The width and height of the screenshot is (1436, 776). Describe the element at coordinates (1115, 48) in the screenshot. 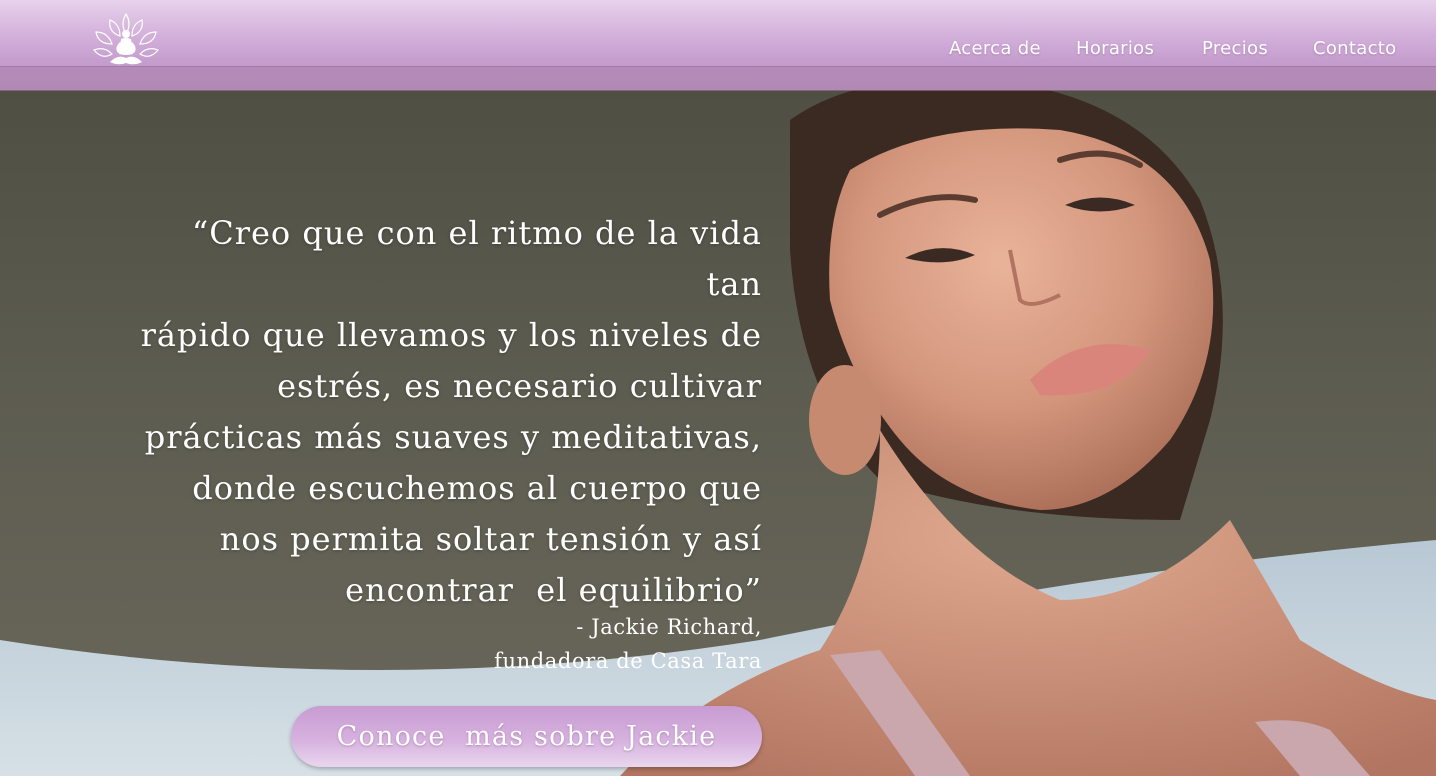

I see `nav-item-horarios: Horarios` at that location.